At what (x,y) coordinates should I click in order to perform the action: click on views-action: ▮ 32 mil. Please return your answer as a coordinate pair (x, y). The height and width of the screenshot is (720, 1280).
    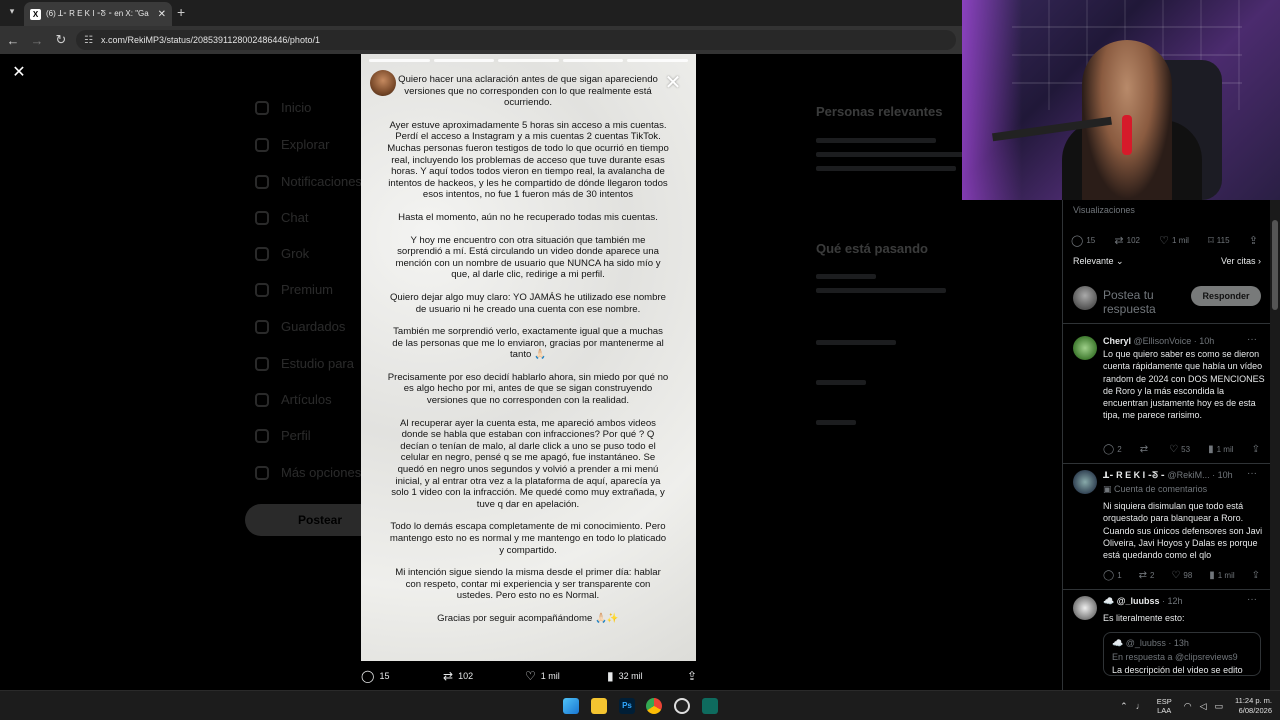
    Looking at the image, I should click on (625, 676).